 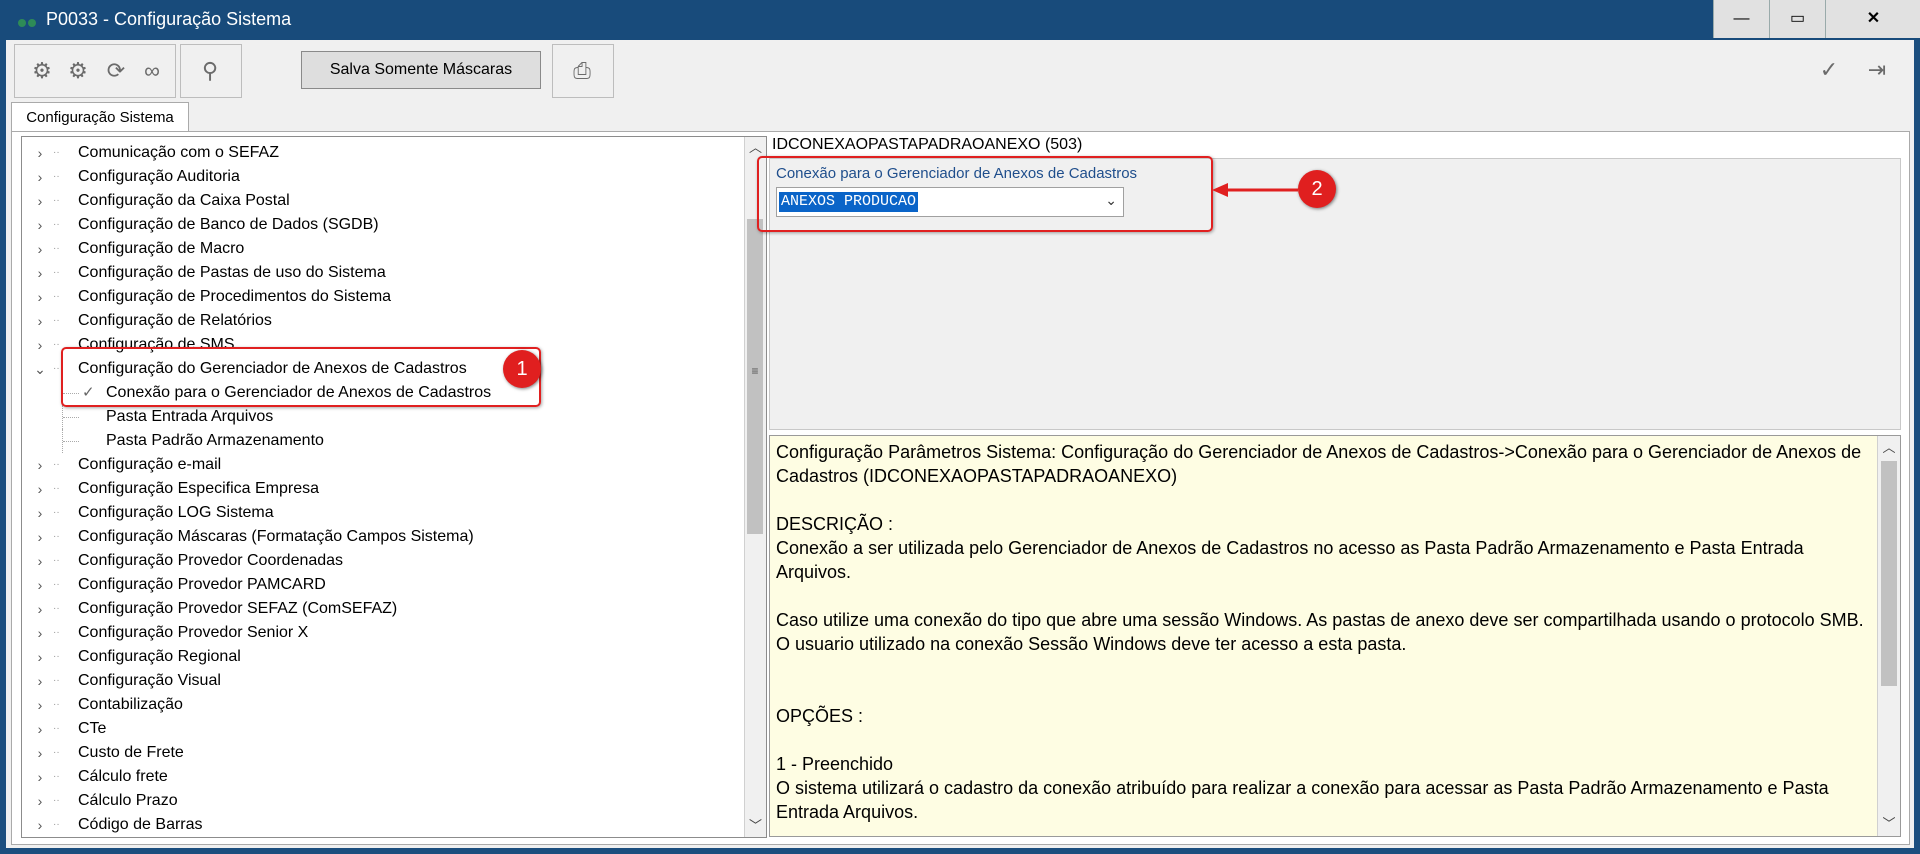 I want to click on tree-item-label: Configuração Provedor PAMCARD, so click(x=202, y=584).